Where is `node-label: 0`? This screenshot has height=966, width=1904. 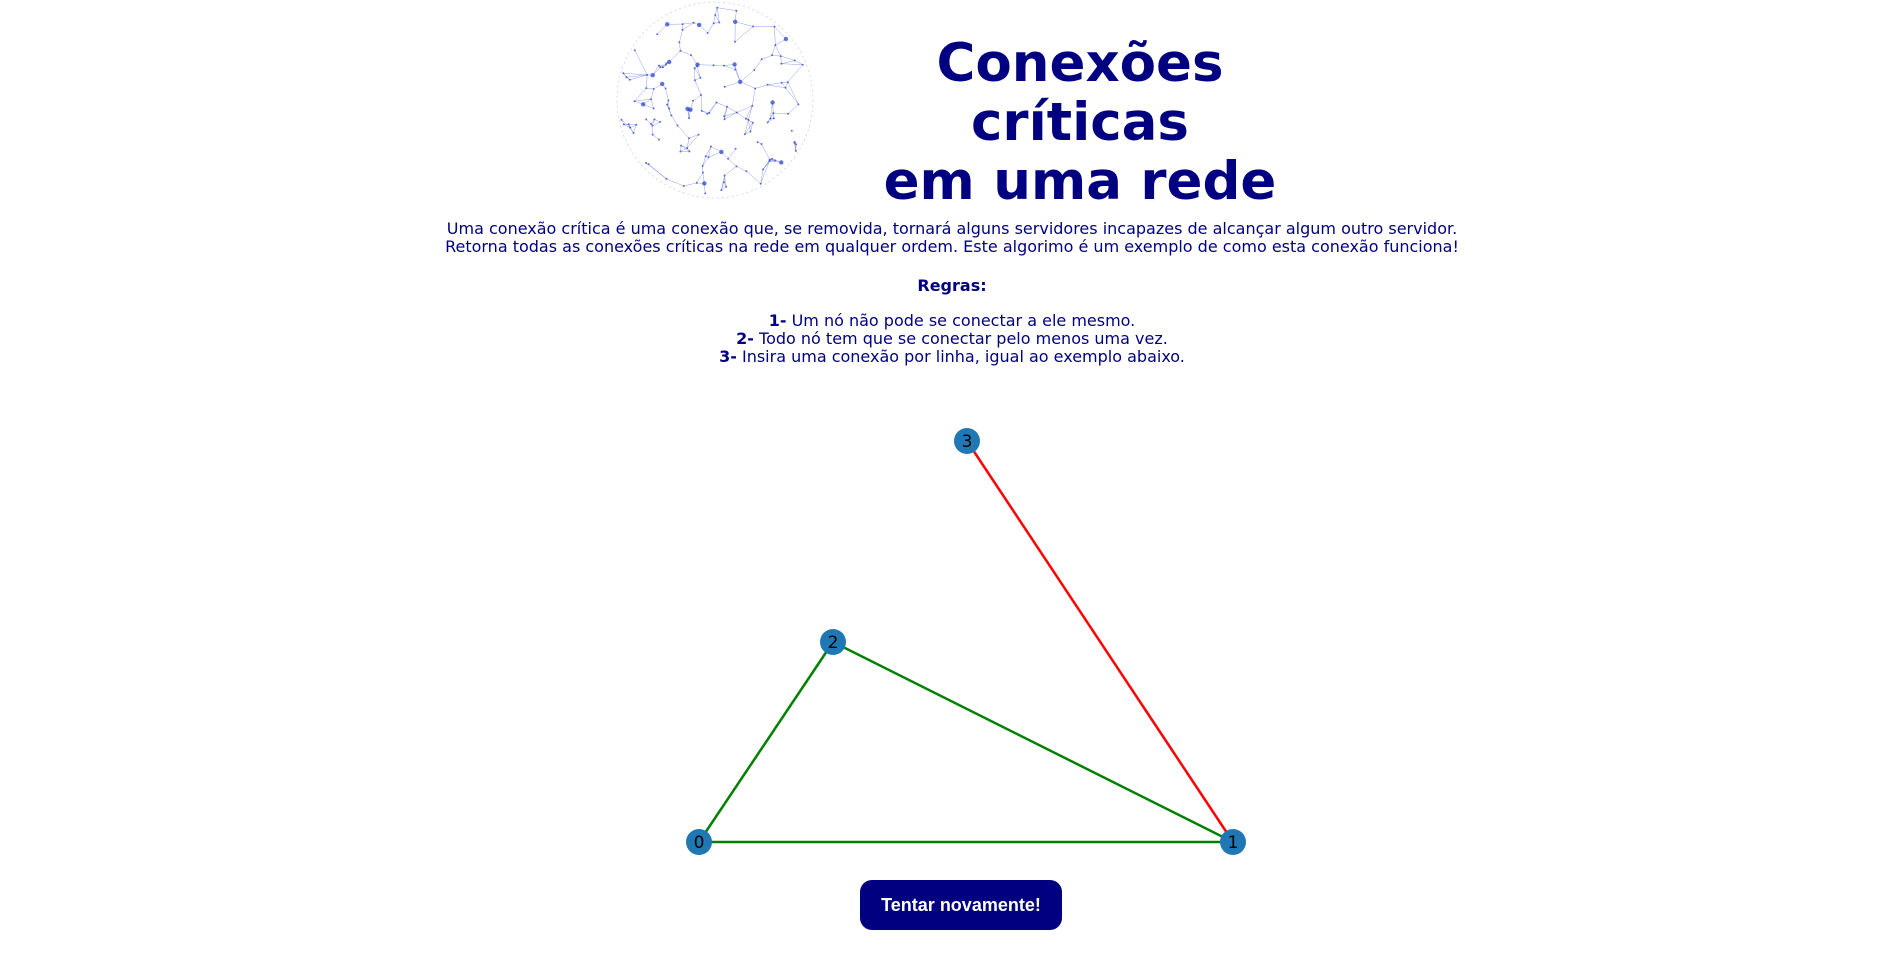
node-label: 0 is located at coordinates (699, 843).